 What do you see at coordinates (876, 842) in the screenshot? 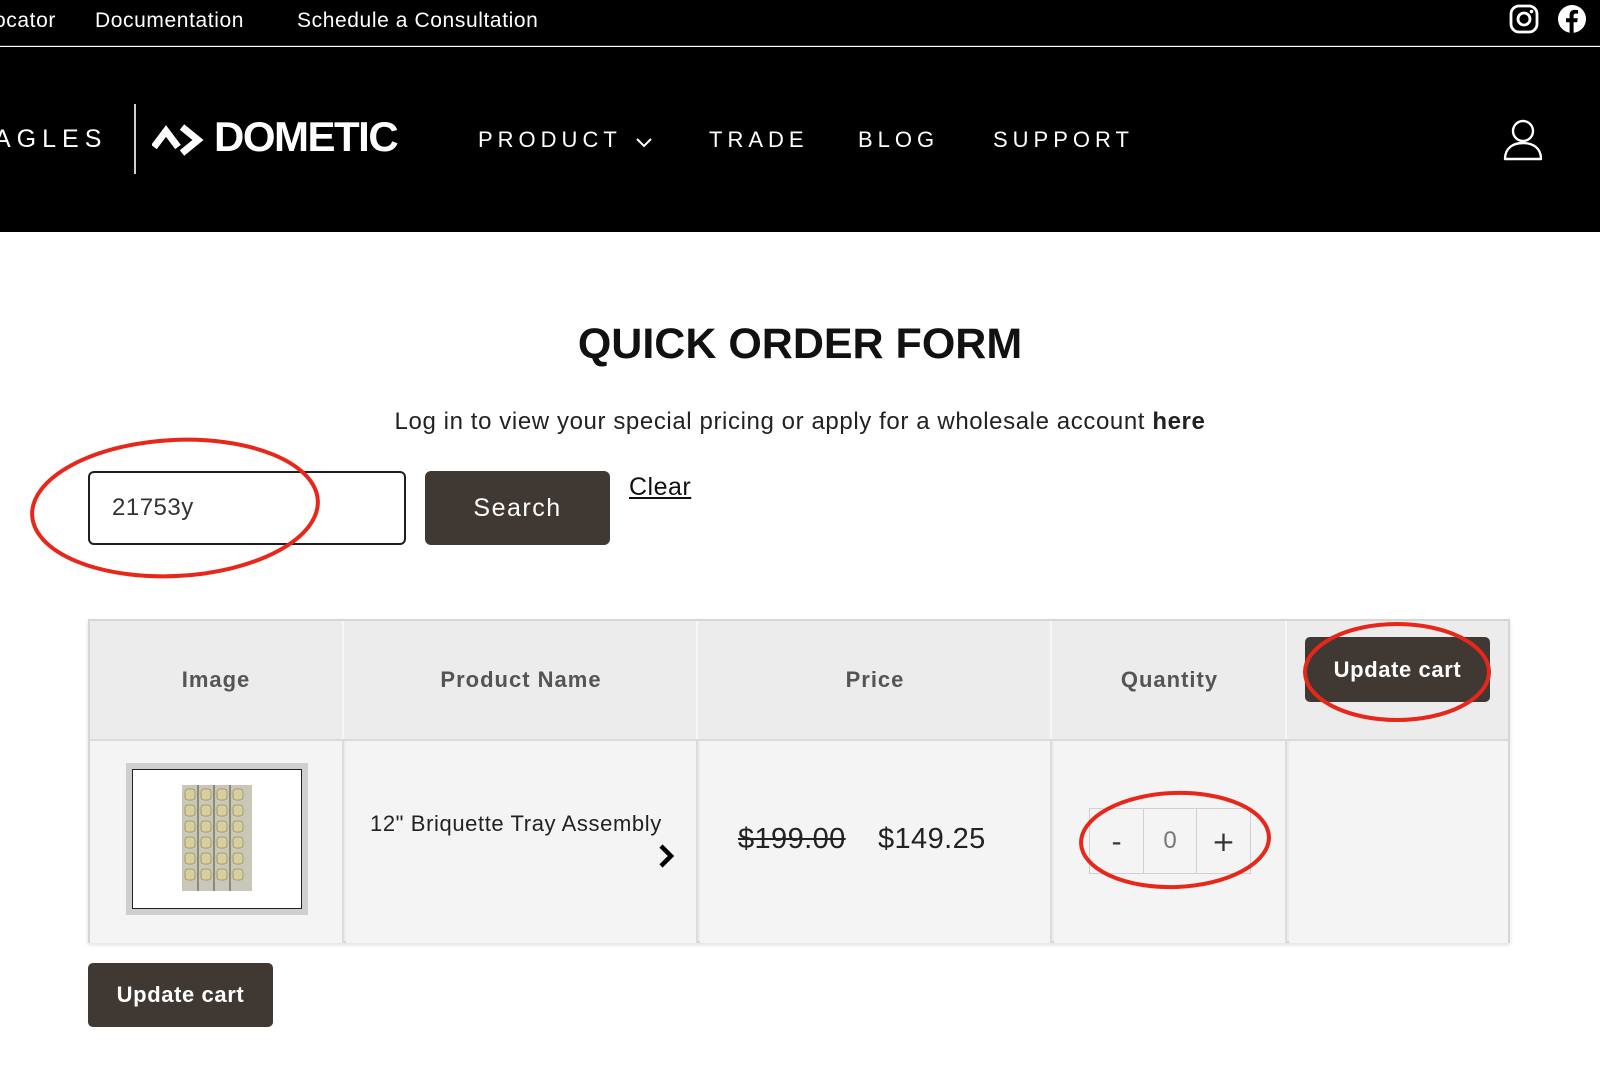
I see `table-row-price-cell: $199.00 $149.25` at bounding box center [876, 842].